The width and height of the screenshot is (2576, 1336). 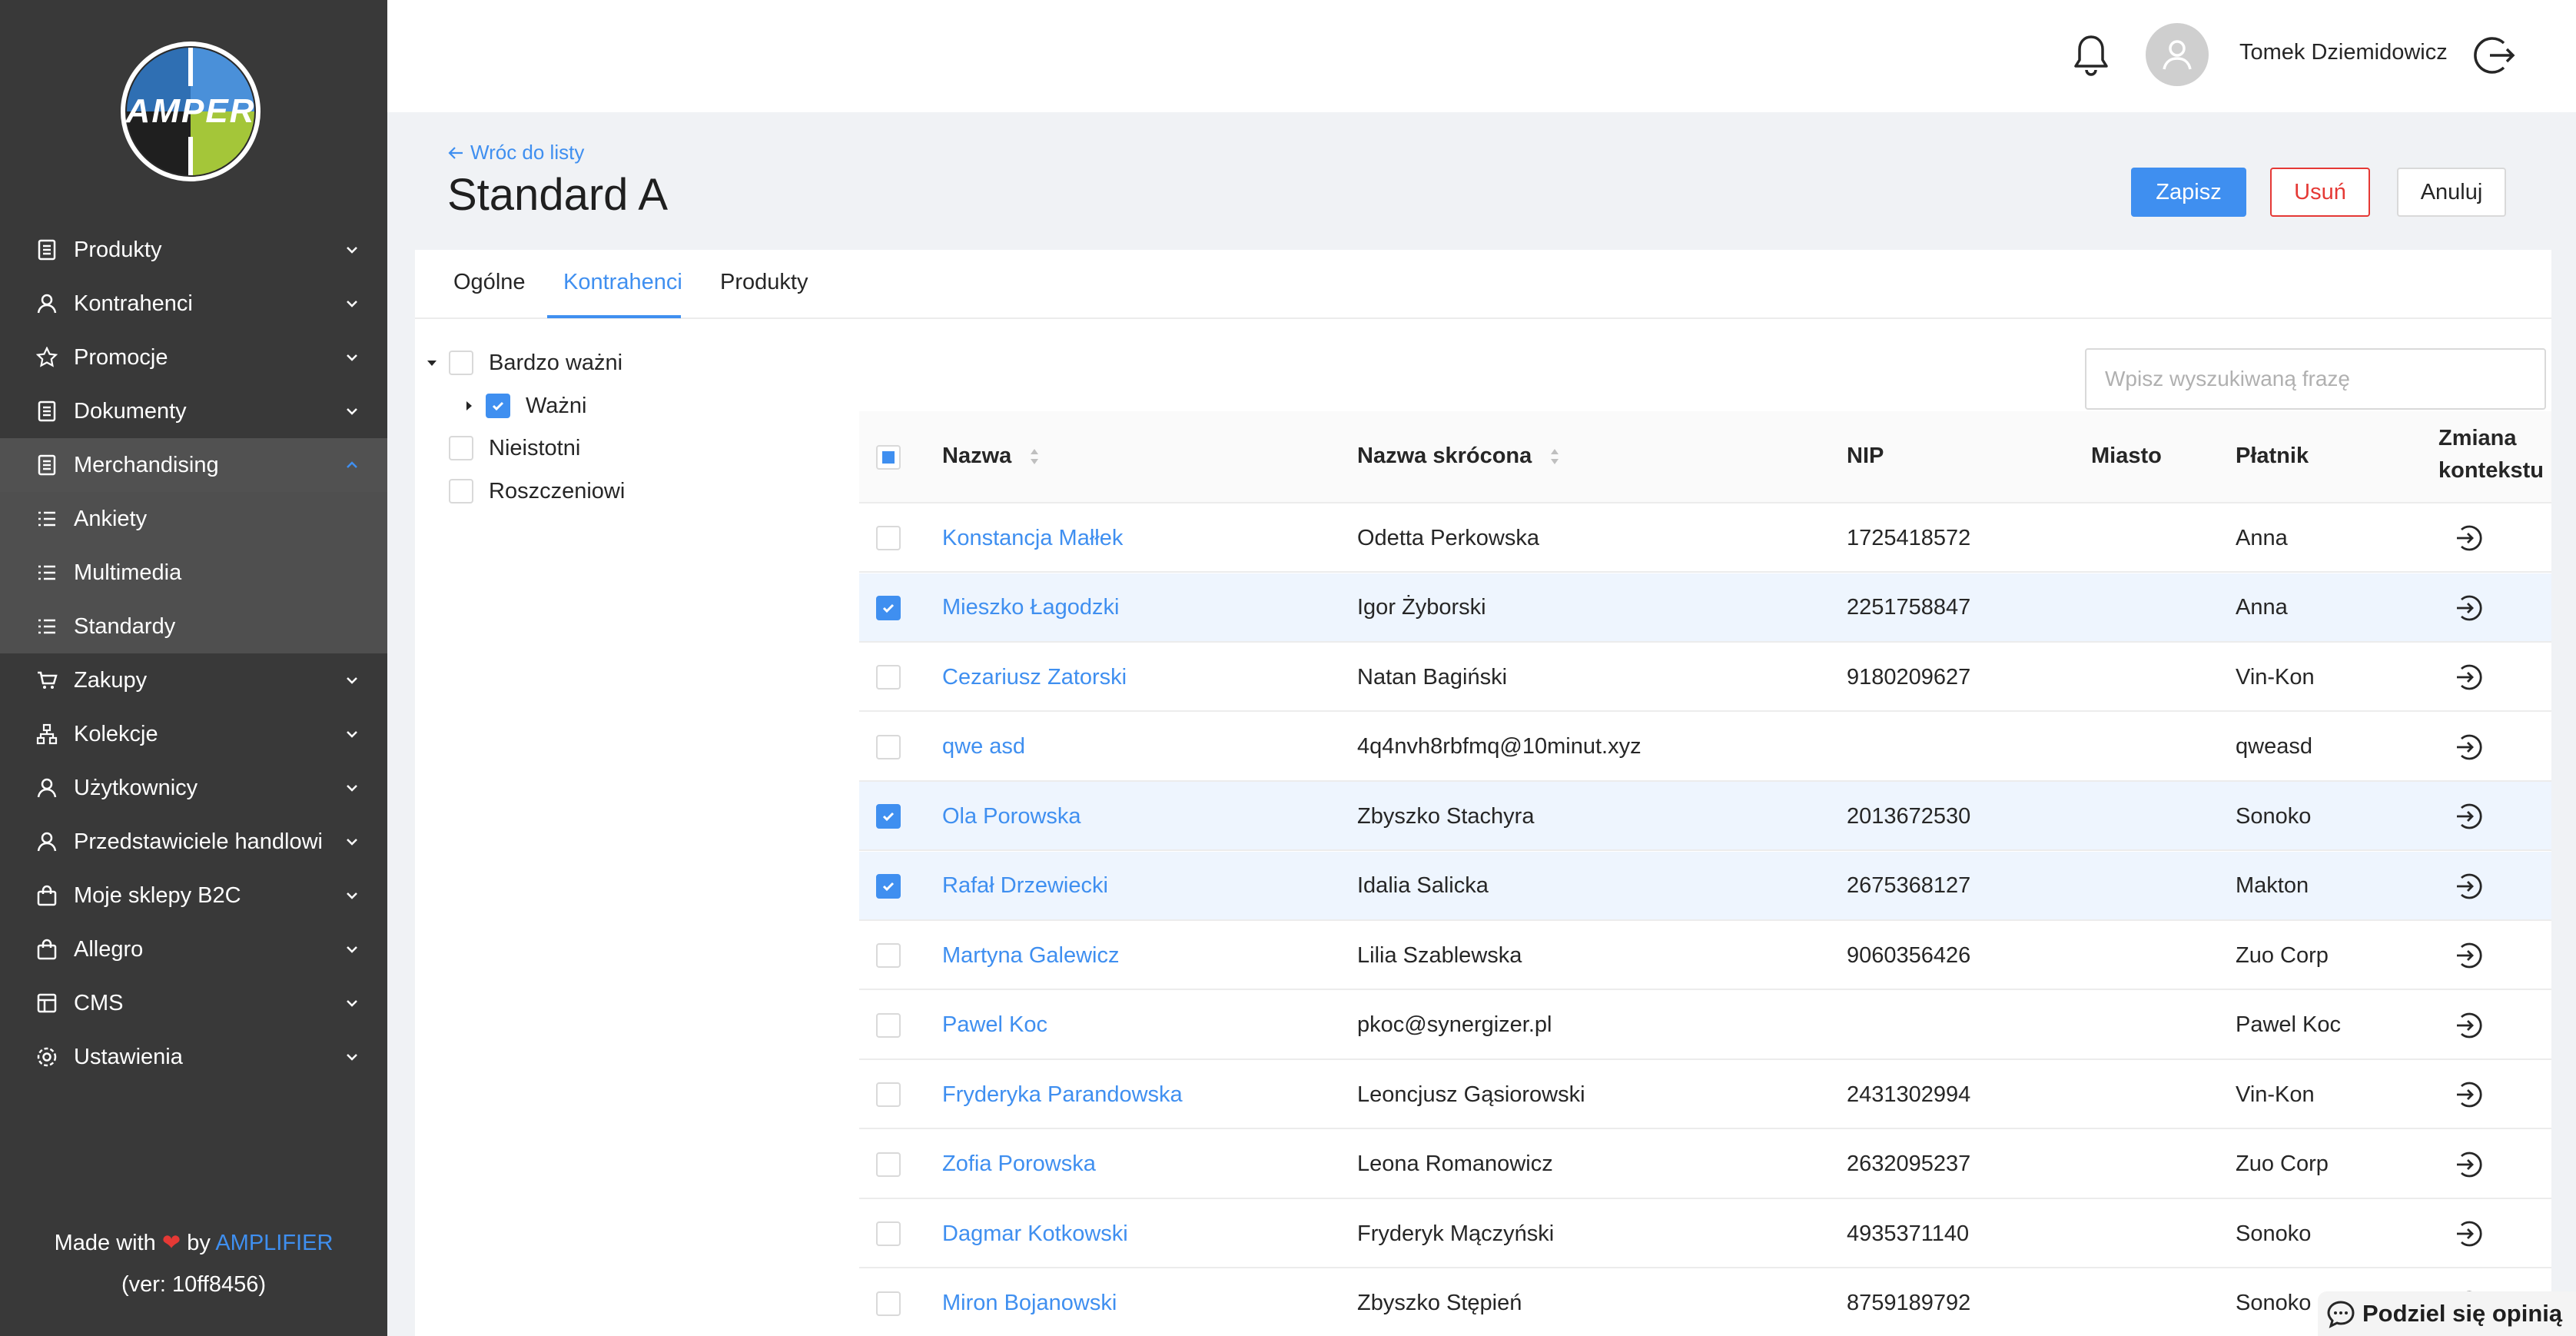 What do you see at coordinates (489, 282) in the screenshot?
I see `tab-ogolne: Ogólne` at bounding box center [489, 282].